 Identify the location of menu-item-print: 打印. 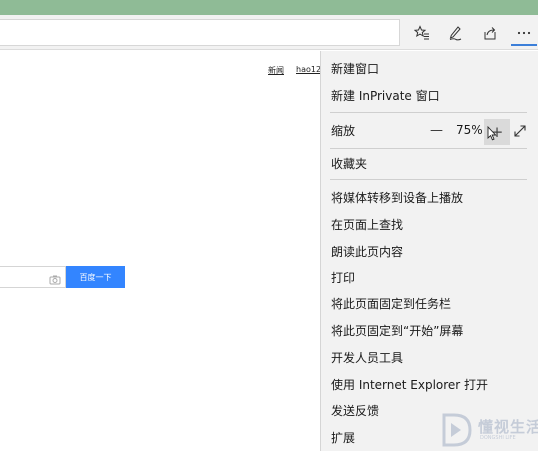
(343, 278).